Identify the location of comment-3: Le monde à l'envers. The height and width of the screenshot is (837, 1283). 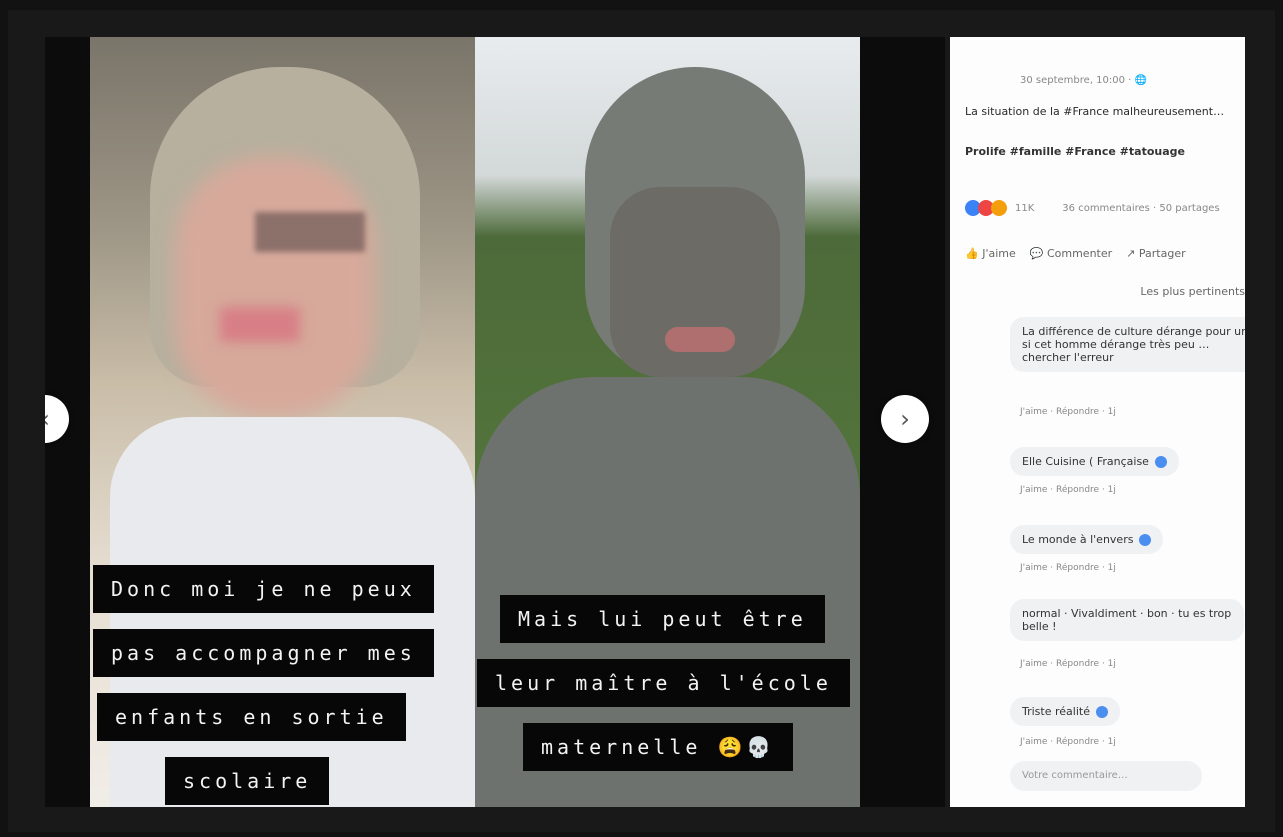
(1087, 539).